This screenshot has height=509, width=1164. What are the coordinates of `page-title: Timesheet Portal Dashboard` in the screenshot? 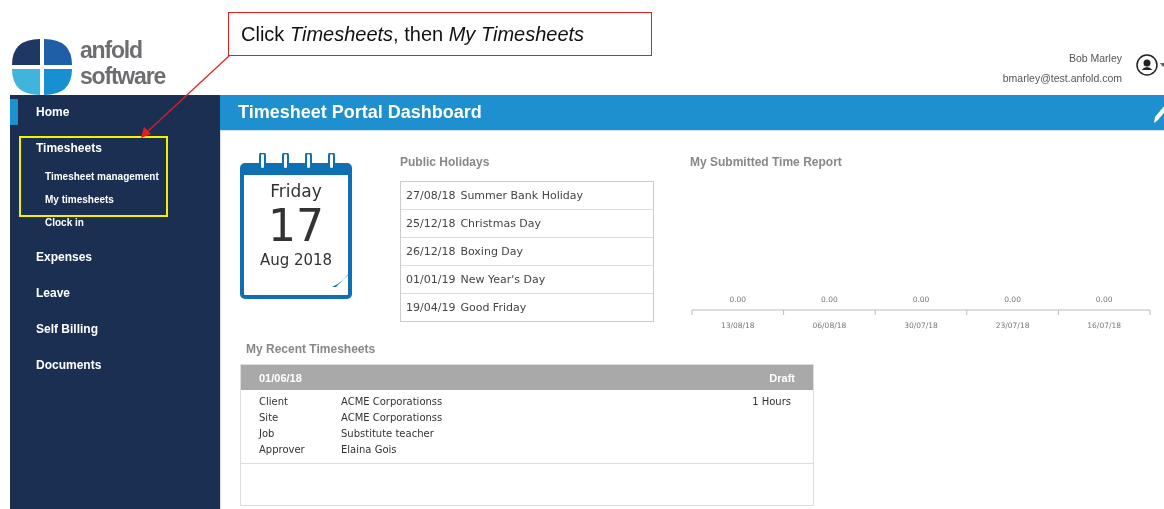 It's located at (360, 112).